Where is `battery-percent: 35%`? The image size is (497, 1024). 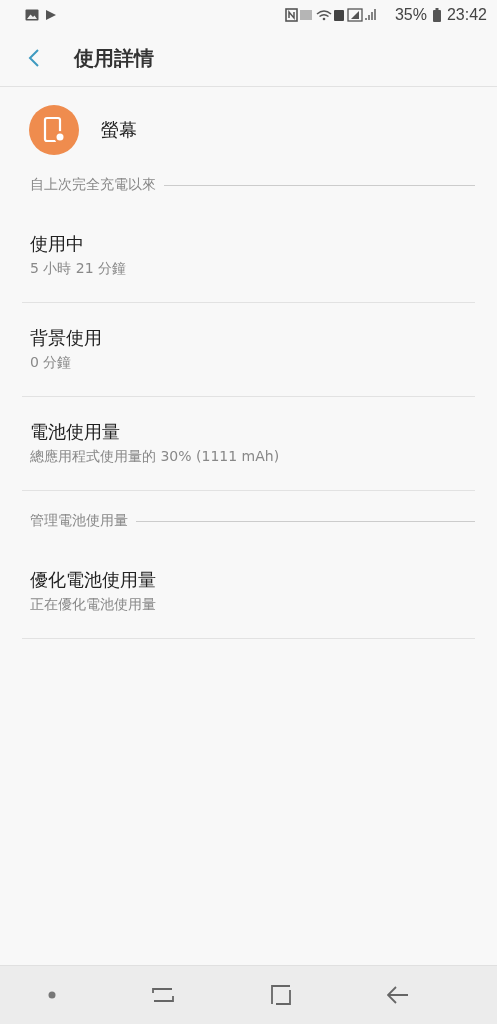 battery-percent: 35% is located at coordinates (410, 15).